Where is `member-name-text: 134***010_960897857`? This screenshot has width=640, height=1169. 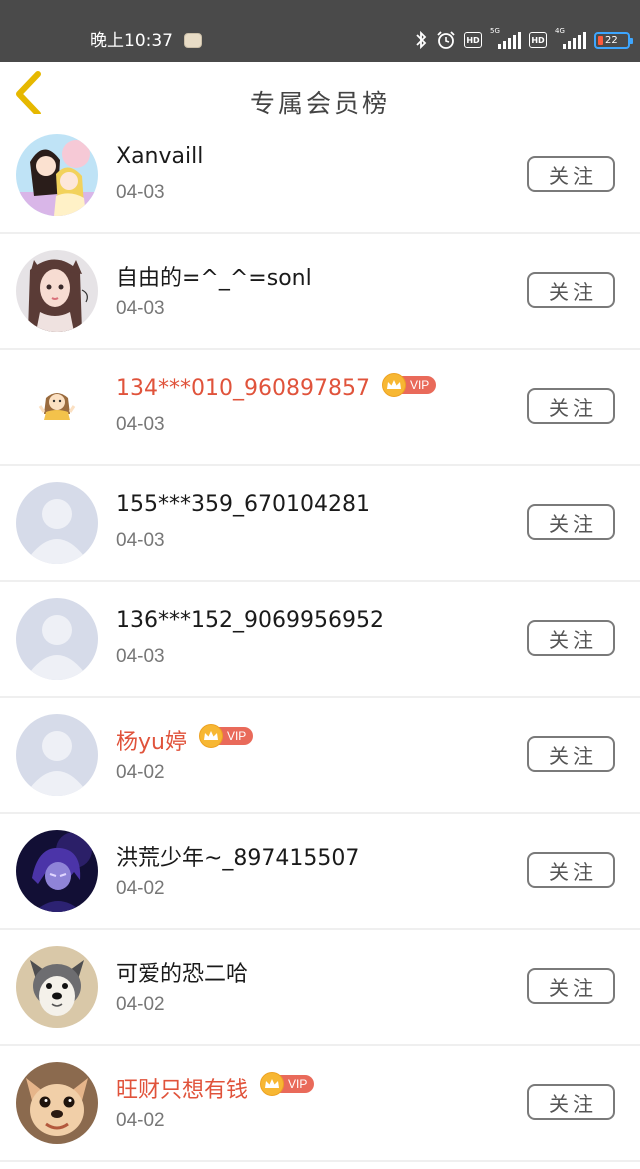 member-name-text: 134***010_960897857 is located at coordinates (243, 388).